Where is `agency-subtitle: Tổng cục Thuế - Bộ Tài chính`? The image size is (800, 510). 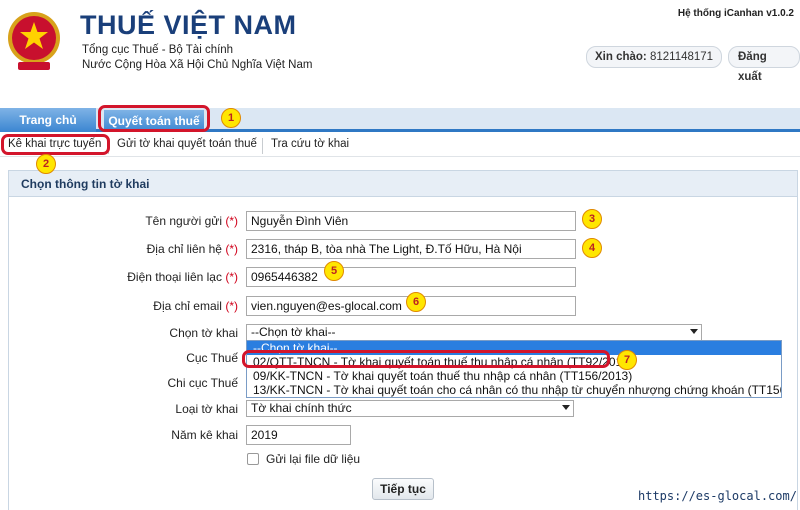 agency-subtitle: Tổng cục Thuế - Bộ Tài chính is located at coordinates (158, 50).